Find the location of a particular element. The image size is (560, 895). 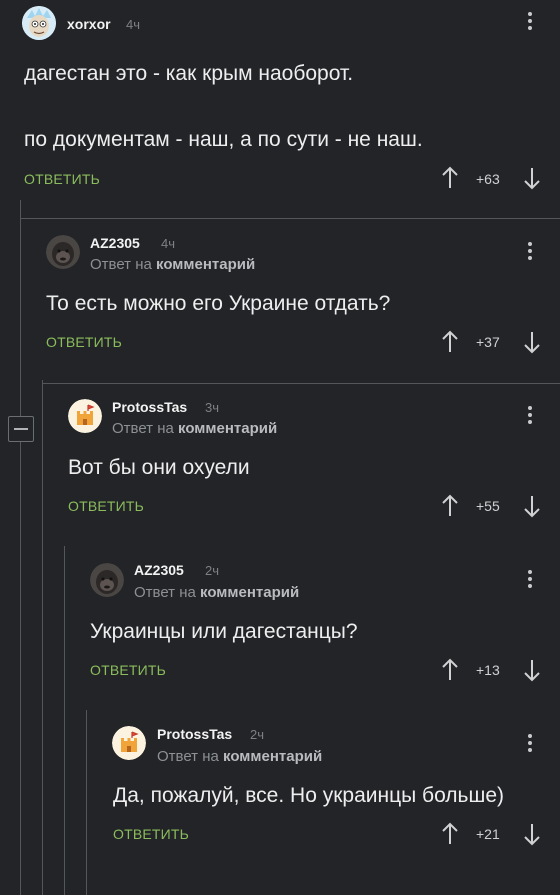

rick-avatar-icon is located at coordinates (39, 23).